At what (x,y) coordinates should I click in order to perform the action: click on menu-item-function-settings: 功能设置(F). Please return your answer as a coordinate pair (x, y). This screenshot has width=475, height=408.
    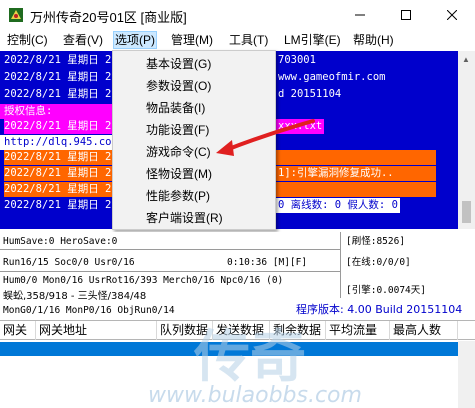
    Looking at the image, I should click on (177, 130).